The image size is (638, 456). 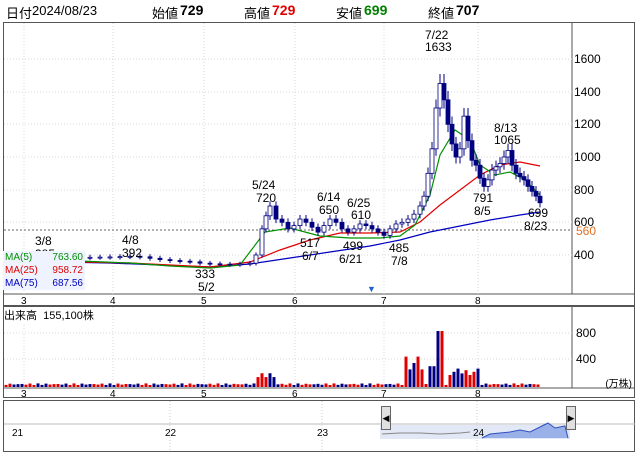 What do you see at coordinates (43, 241) in the screenshot?
I see `annotation-label: 3/8` at bounding box center [43, 241].